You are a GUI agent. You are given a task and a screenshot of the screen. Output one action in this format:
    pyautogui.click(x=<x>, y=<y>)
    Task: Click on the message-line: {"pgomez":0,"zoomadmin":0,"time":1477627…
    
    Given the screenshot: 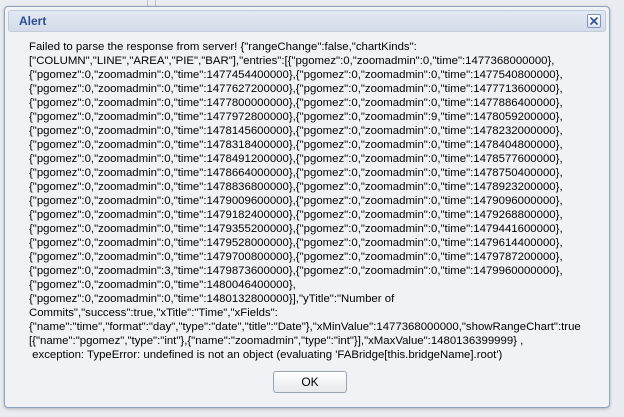 What is the action you would take?
    pyautogui.click(x=296, y=89)
    